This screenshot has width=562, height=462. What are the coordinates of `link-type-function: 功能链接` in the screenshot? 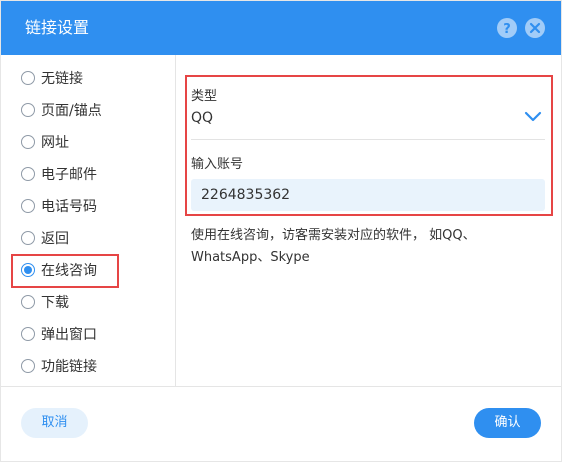 It's located at (59, 366).